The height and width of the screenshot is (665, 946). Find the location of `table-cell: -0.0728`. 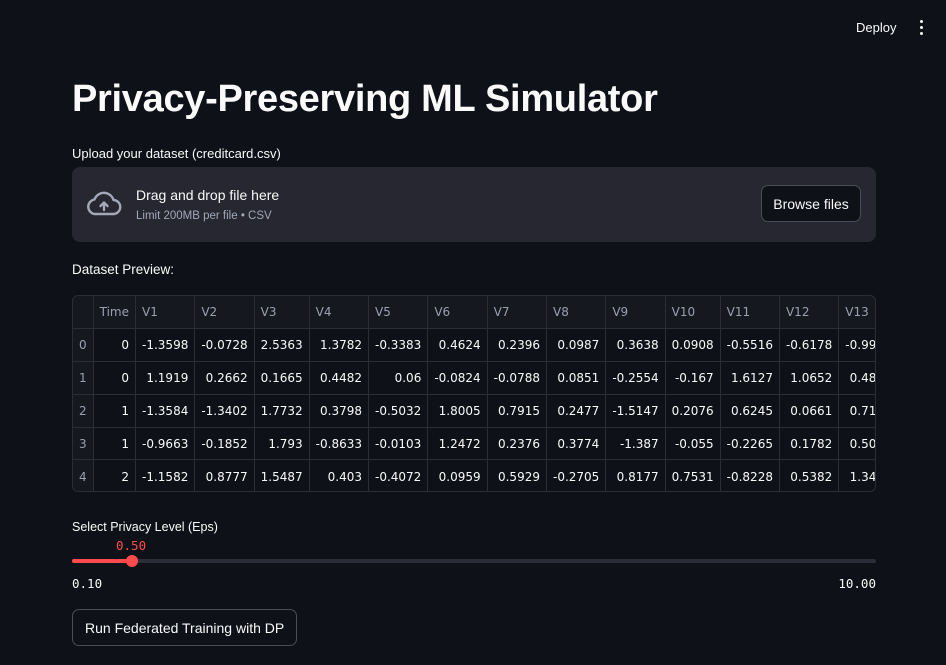

table-cell: -0.0728 is located at coordinates (224, 345).